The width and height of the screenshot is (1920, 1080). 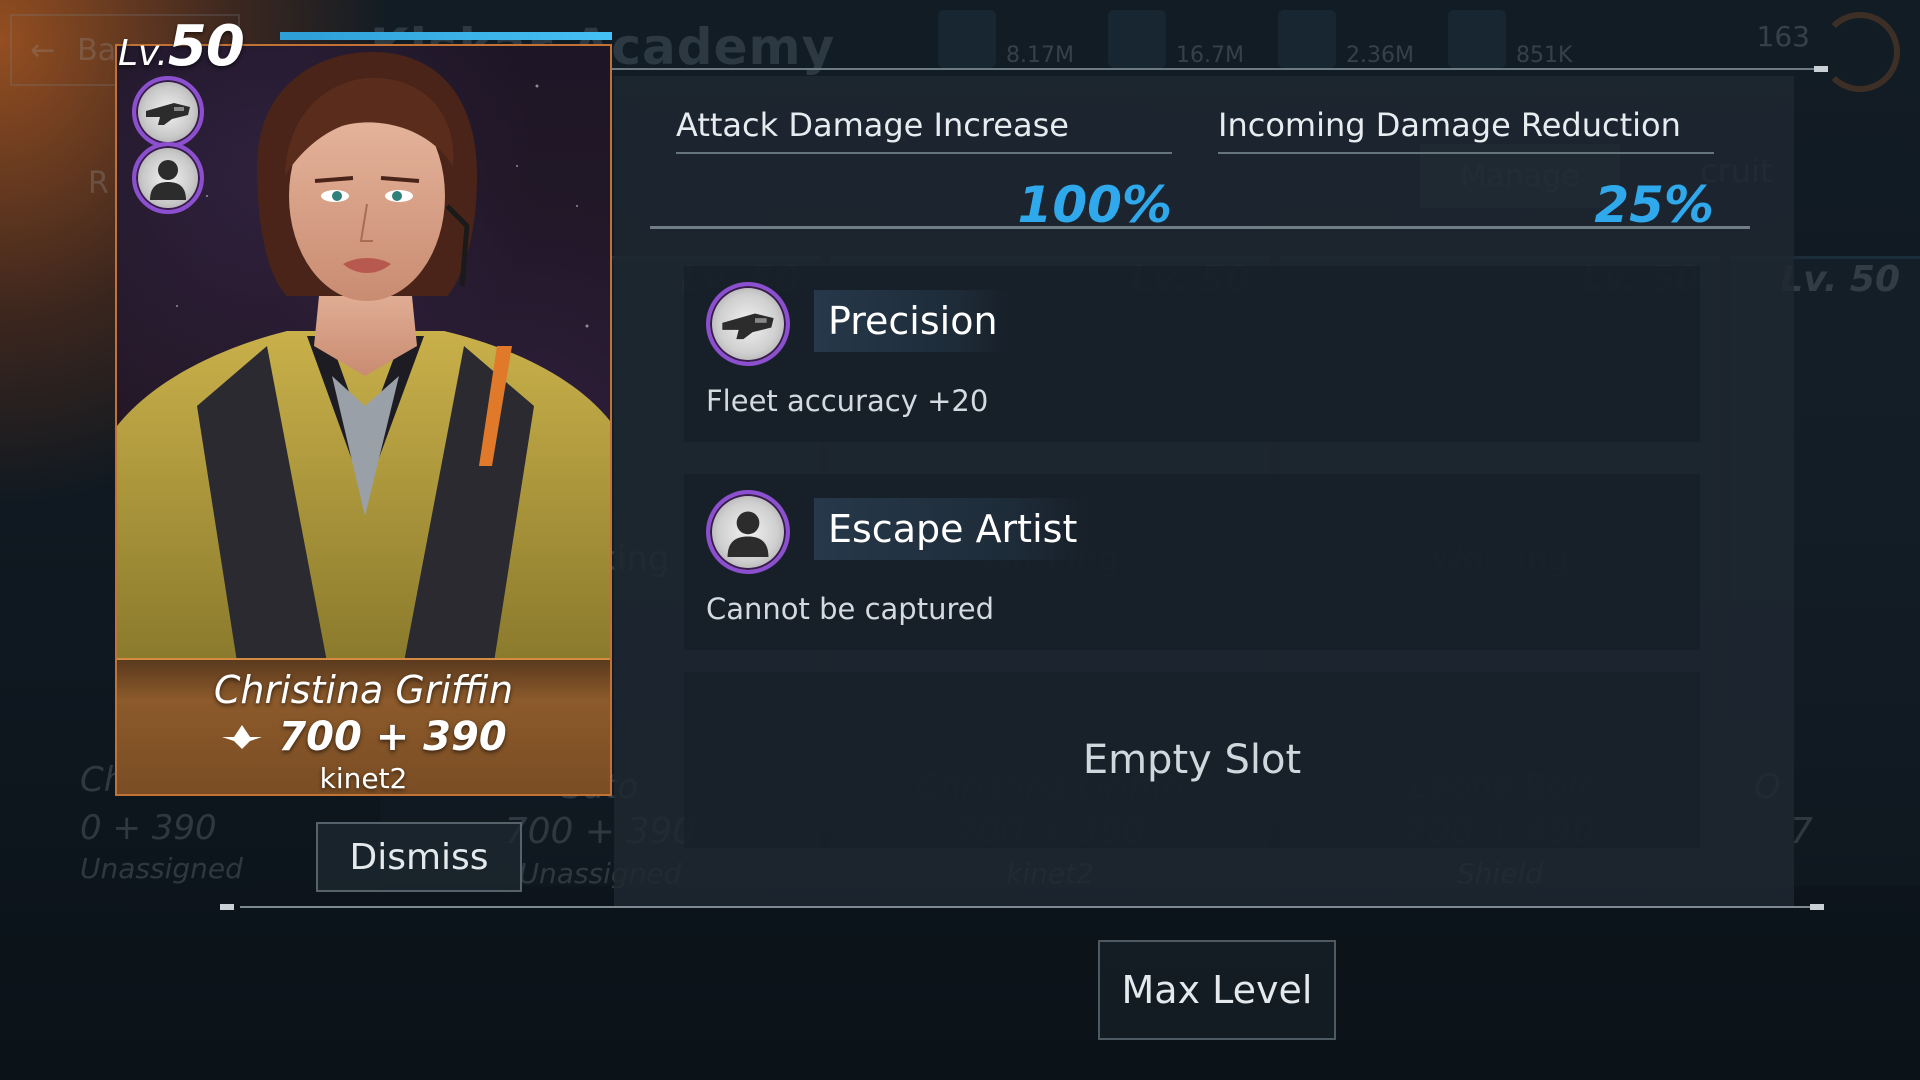 I want to click on stats-divider, so click(x=1200, y=227).